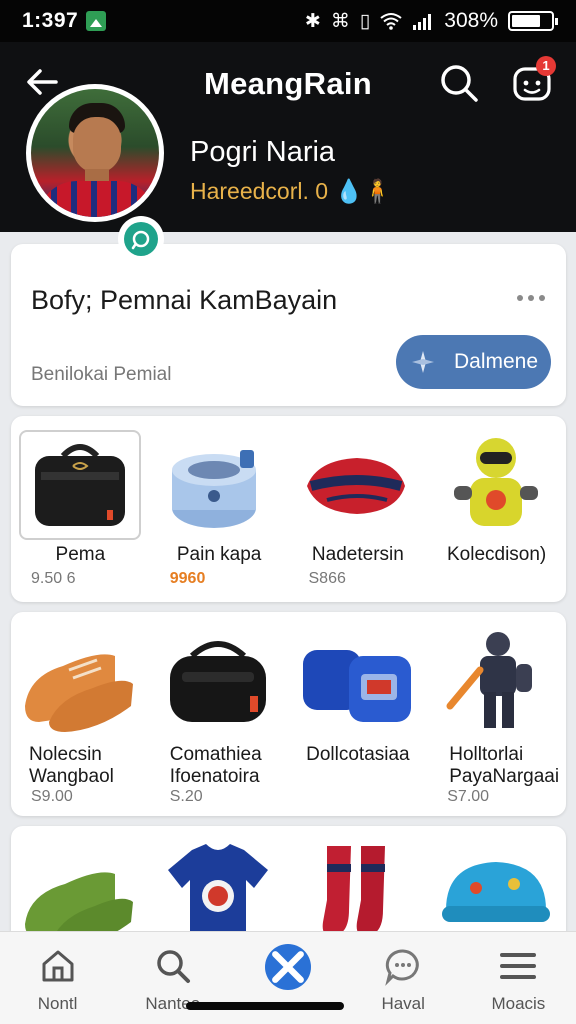  I want to click on product-tile: Kolecdison), so click(496, 509).